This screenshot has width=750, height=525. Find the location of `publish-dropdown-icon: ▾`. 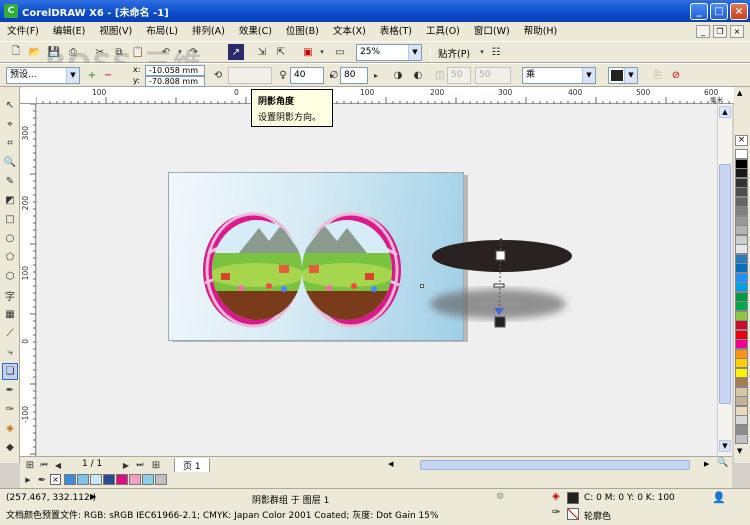

publish-dropdown-icon: ▾ is located at coordinates (322, 52).